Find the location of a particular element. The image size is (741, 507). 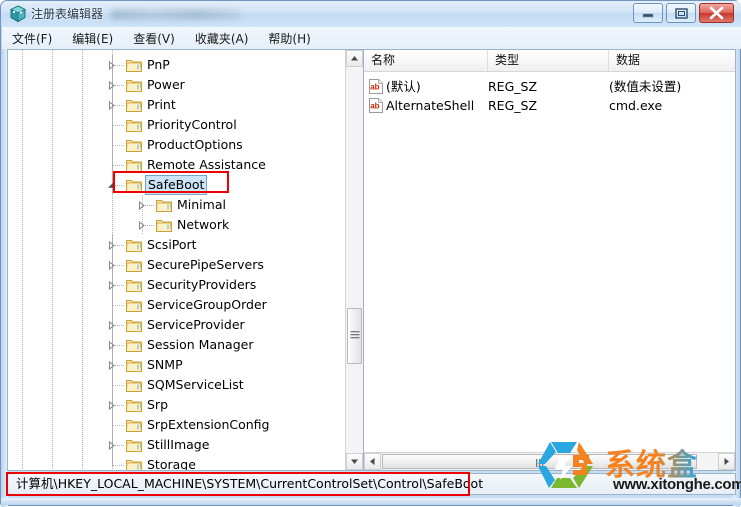

maximize-icon is located at coordinates (681, 13).